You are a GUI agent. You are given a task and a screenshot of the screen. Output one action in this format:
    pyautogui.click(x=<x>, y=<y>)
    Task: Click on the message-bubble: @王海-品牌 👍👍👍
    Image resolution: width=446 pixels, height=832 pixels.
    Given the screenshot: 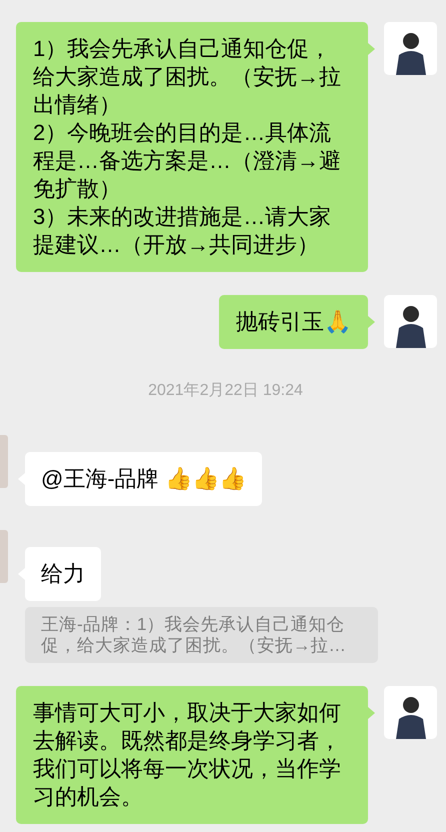 What is the action you would take?
    pyautogui.click(x=143, y=479)
    